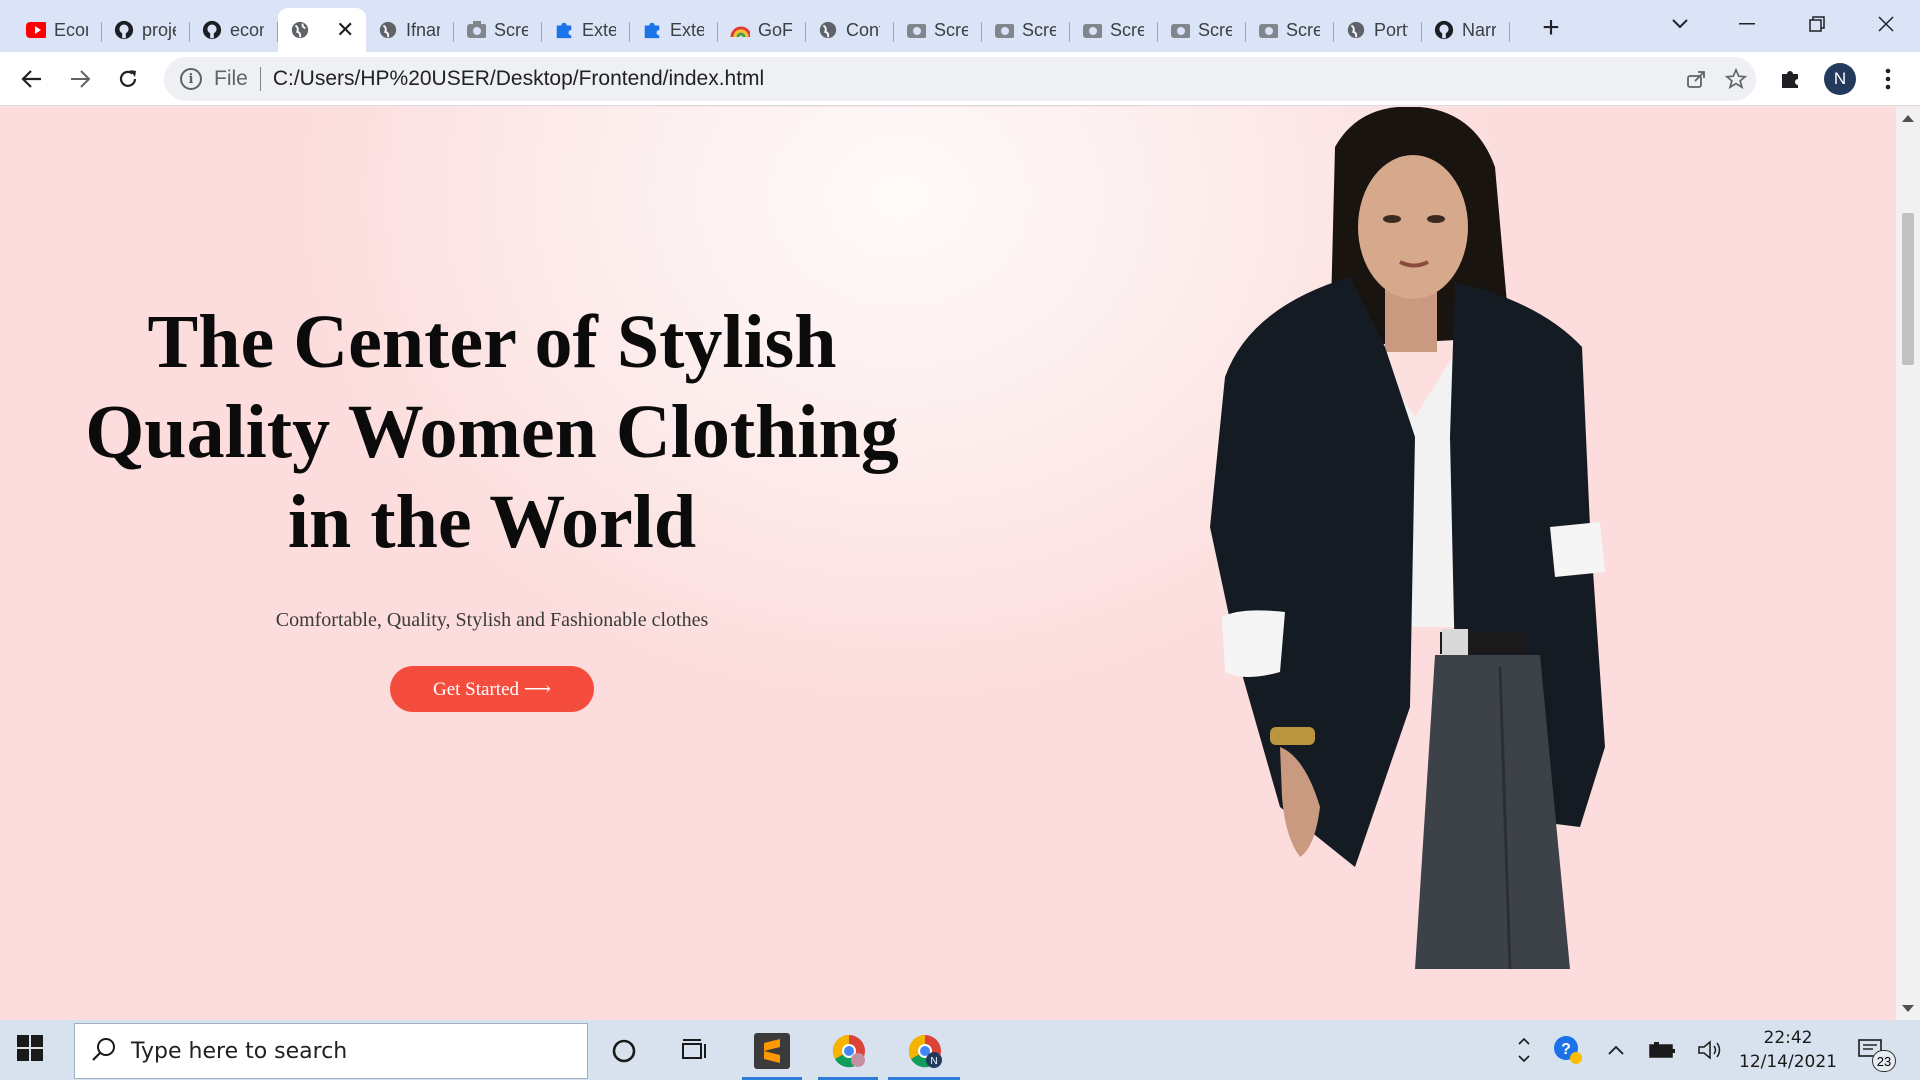  Describe the element at coordinates (128, 79) in the screenshot. I see `reload-icon` at that location.